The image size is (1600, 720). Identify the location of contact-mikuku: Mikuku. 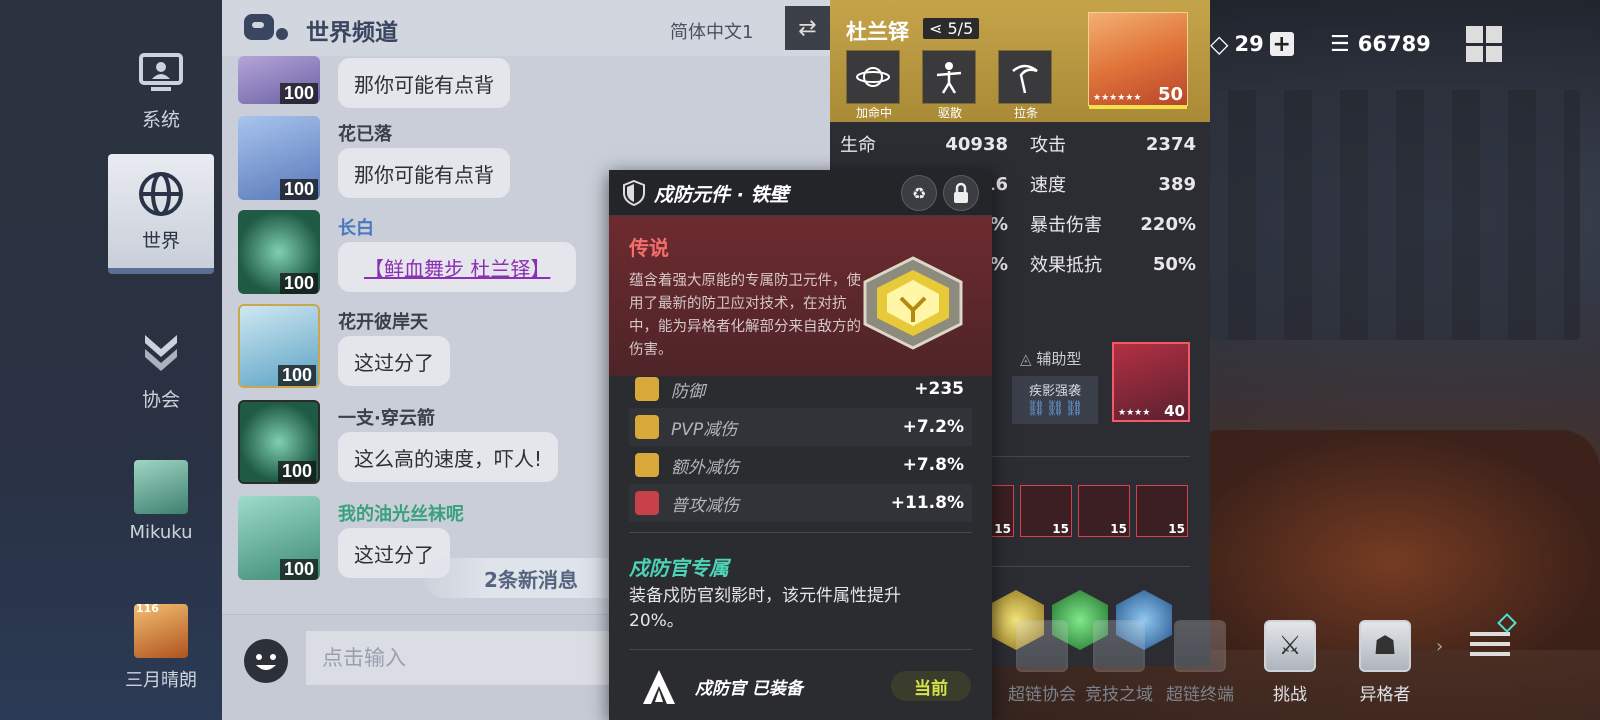
(161, 515).